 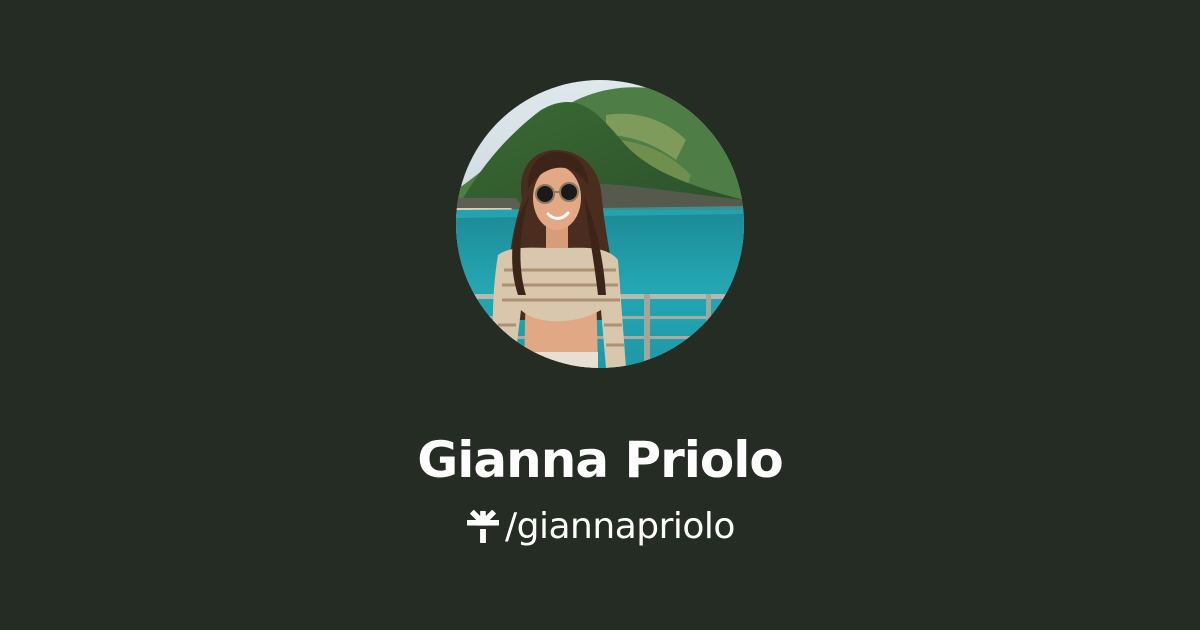 What do you see at coordinates (600, 460) in the screenshot?
I see `profile-name: Gianna Priolo` at bounding box center [600, 460].